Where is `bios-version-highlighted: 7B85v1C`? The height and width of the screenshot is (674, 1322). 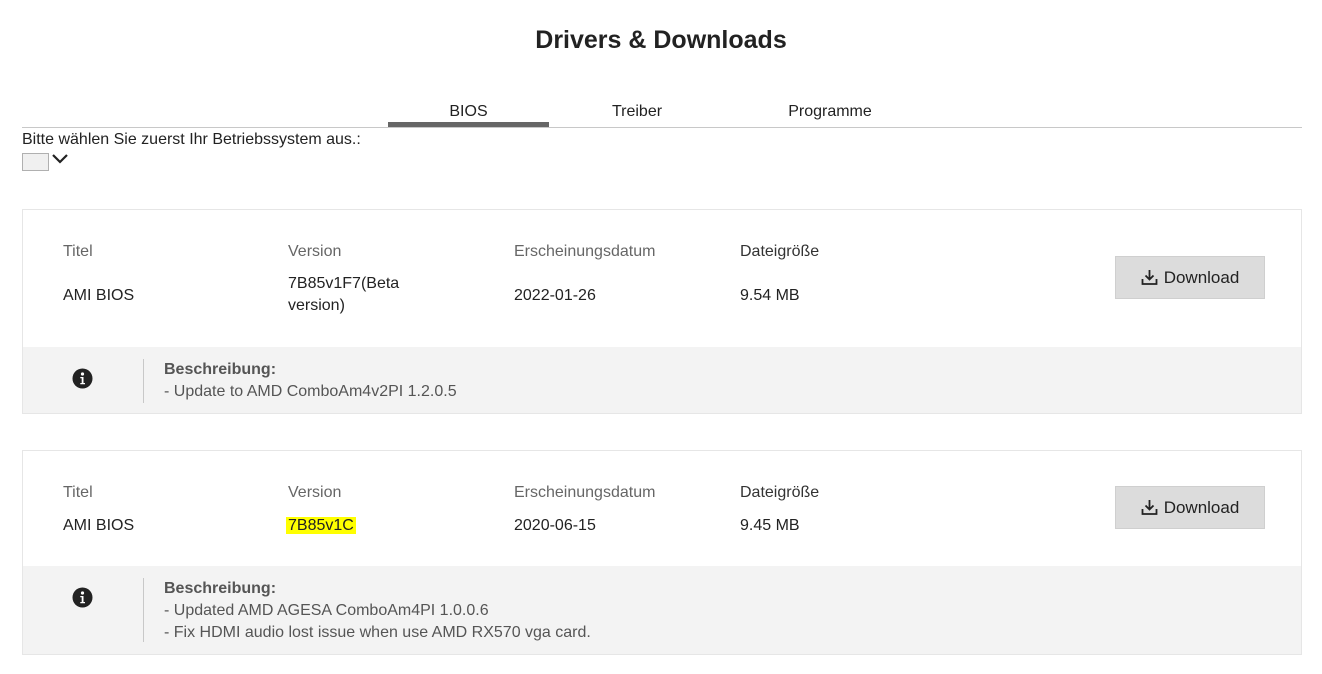
bios-version-highlighted: 7B85v1C is located at coordinates (321, 525).